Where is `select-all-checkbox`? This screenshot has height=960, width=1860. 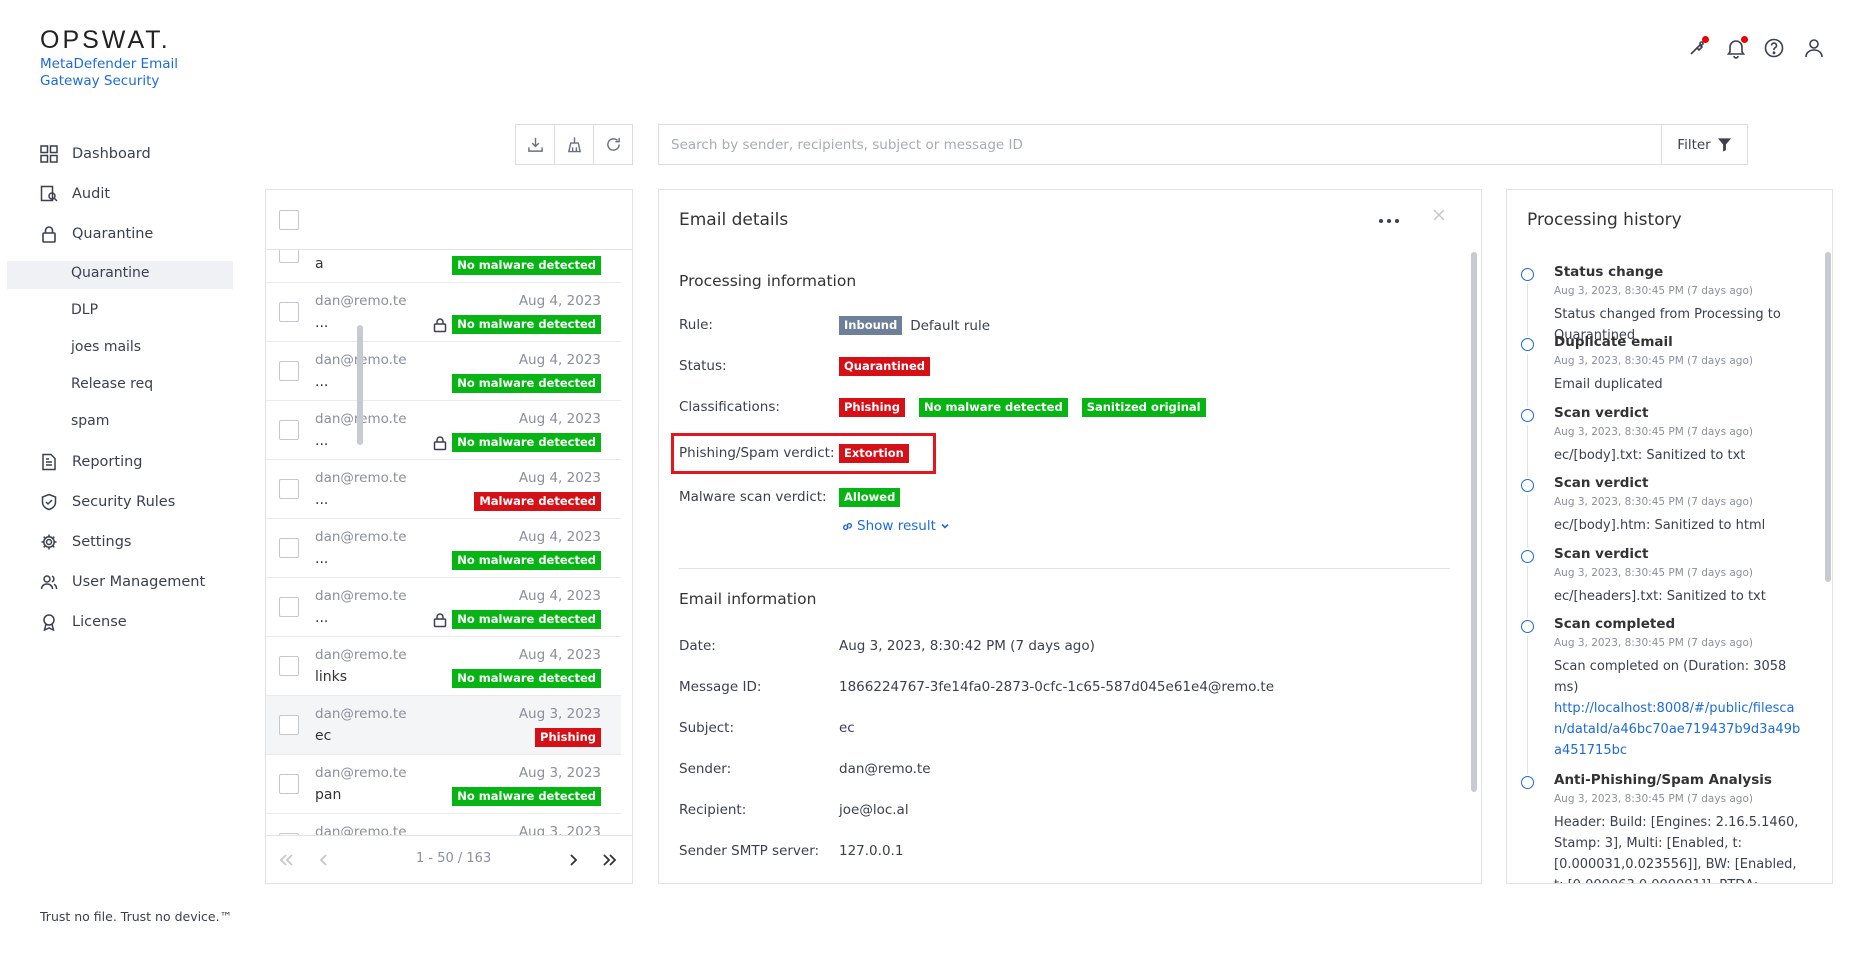
select-all-checkbox is located at coordinates (289, 220).